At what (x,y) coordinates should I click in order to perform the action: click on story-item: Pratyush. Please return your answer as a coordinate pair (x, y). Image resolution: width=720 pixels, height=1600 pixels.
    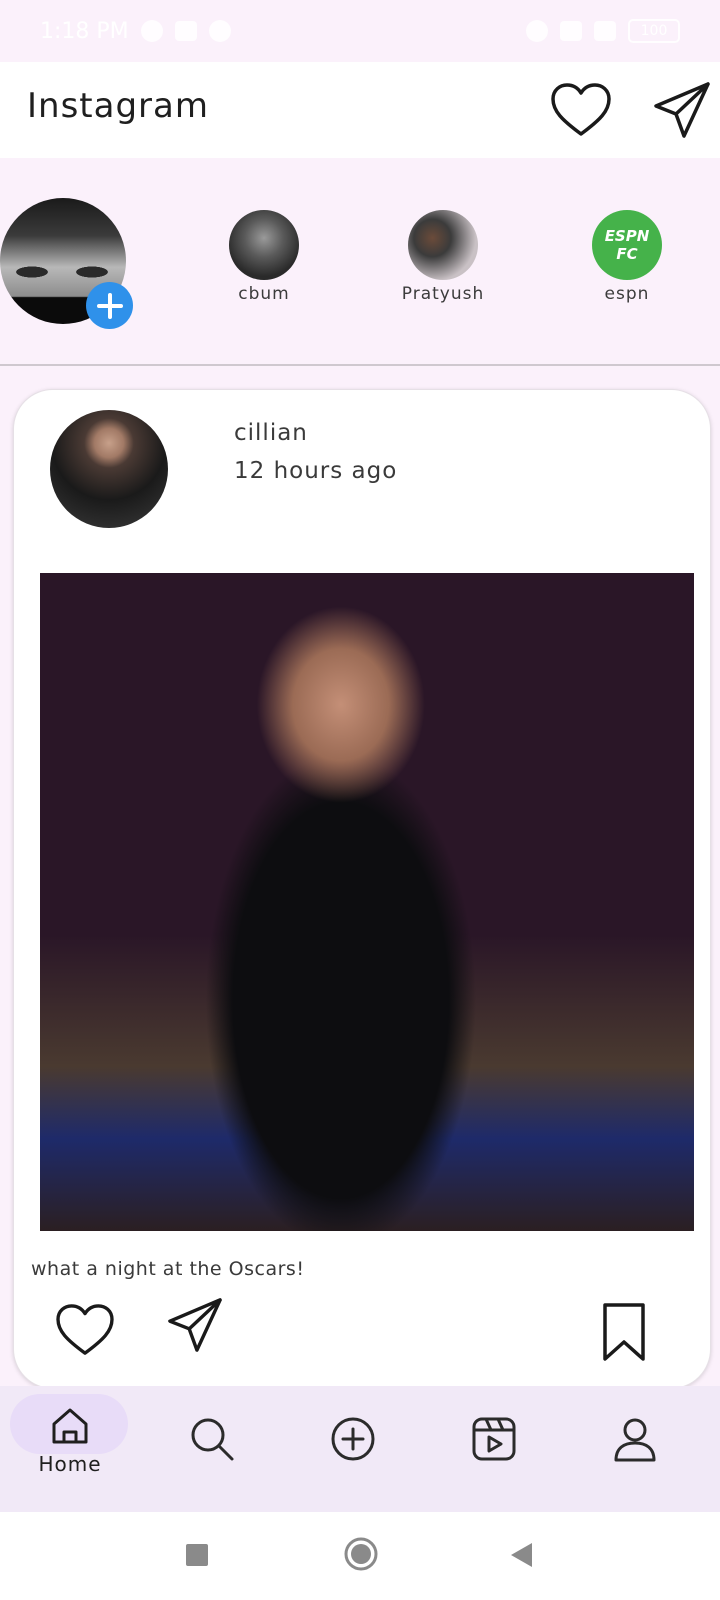
    Looking at the image, I should click on (443, 257).